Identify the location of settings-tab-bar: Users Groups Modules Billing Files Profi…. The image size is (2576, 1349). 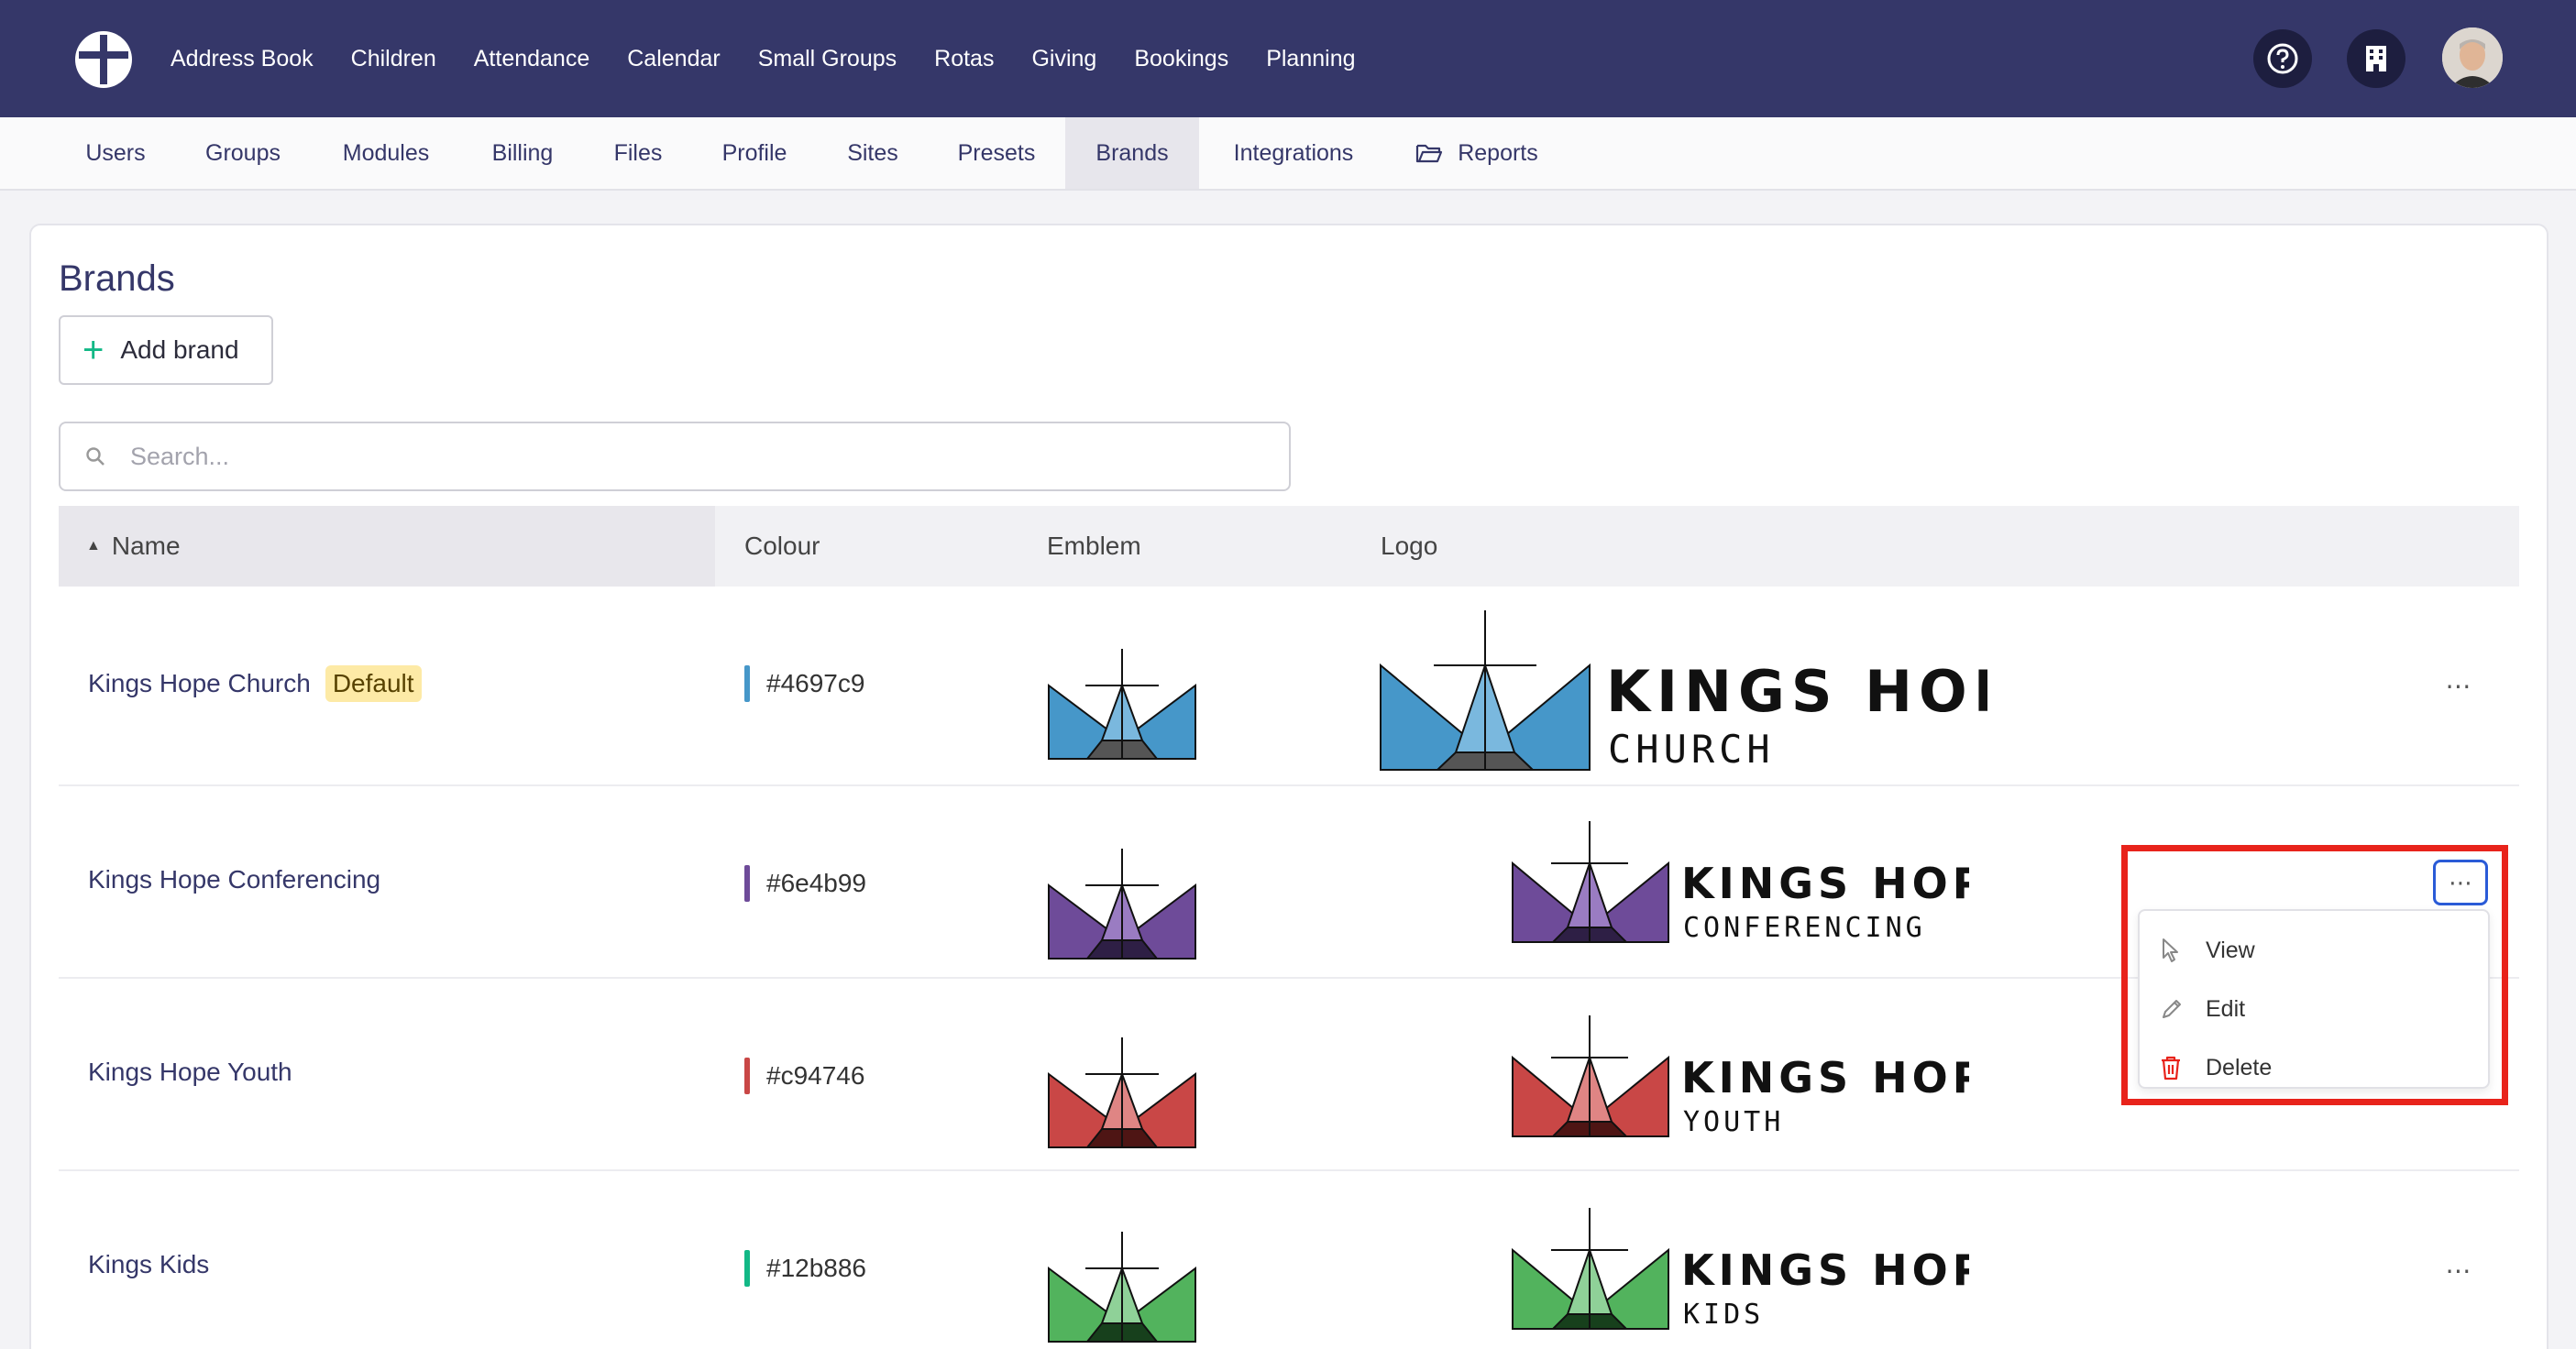
(1288, 154).